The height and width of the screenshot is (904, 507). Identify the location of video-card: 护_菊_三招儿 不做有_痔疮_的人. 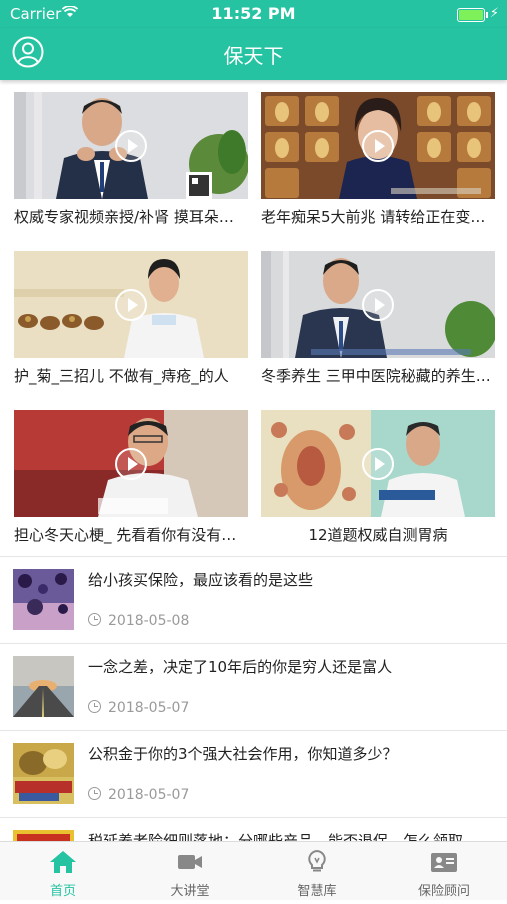
(131, 318).